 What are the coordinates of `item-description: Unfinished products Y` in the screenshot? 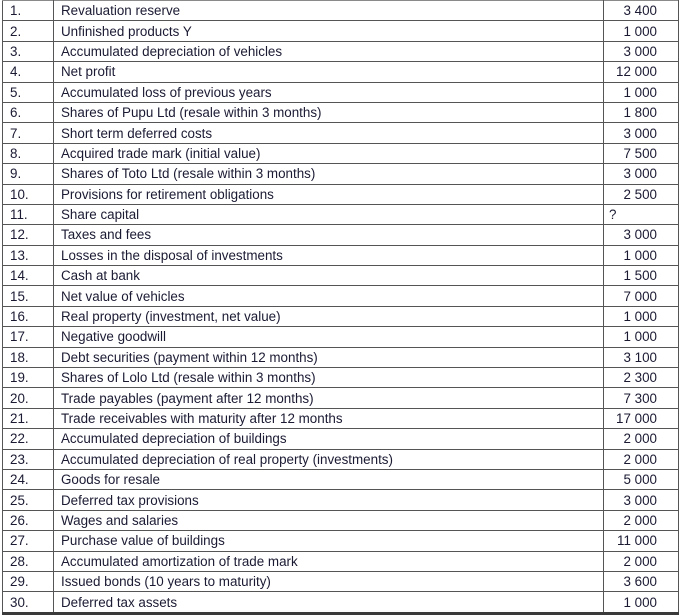 It's located at (328, 31).